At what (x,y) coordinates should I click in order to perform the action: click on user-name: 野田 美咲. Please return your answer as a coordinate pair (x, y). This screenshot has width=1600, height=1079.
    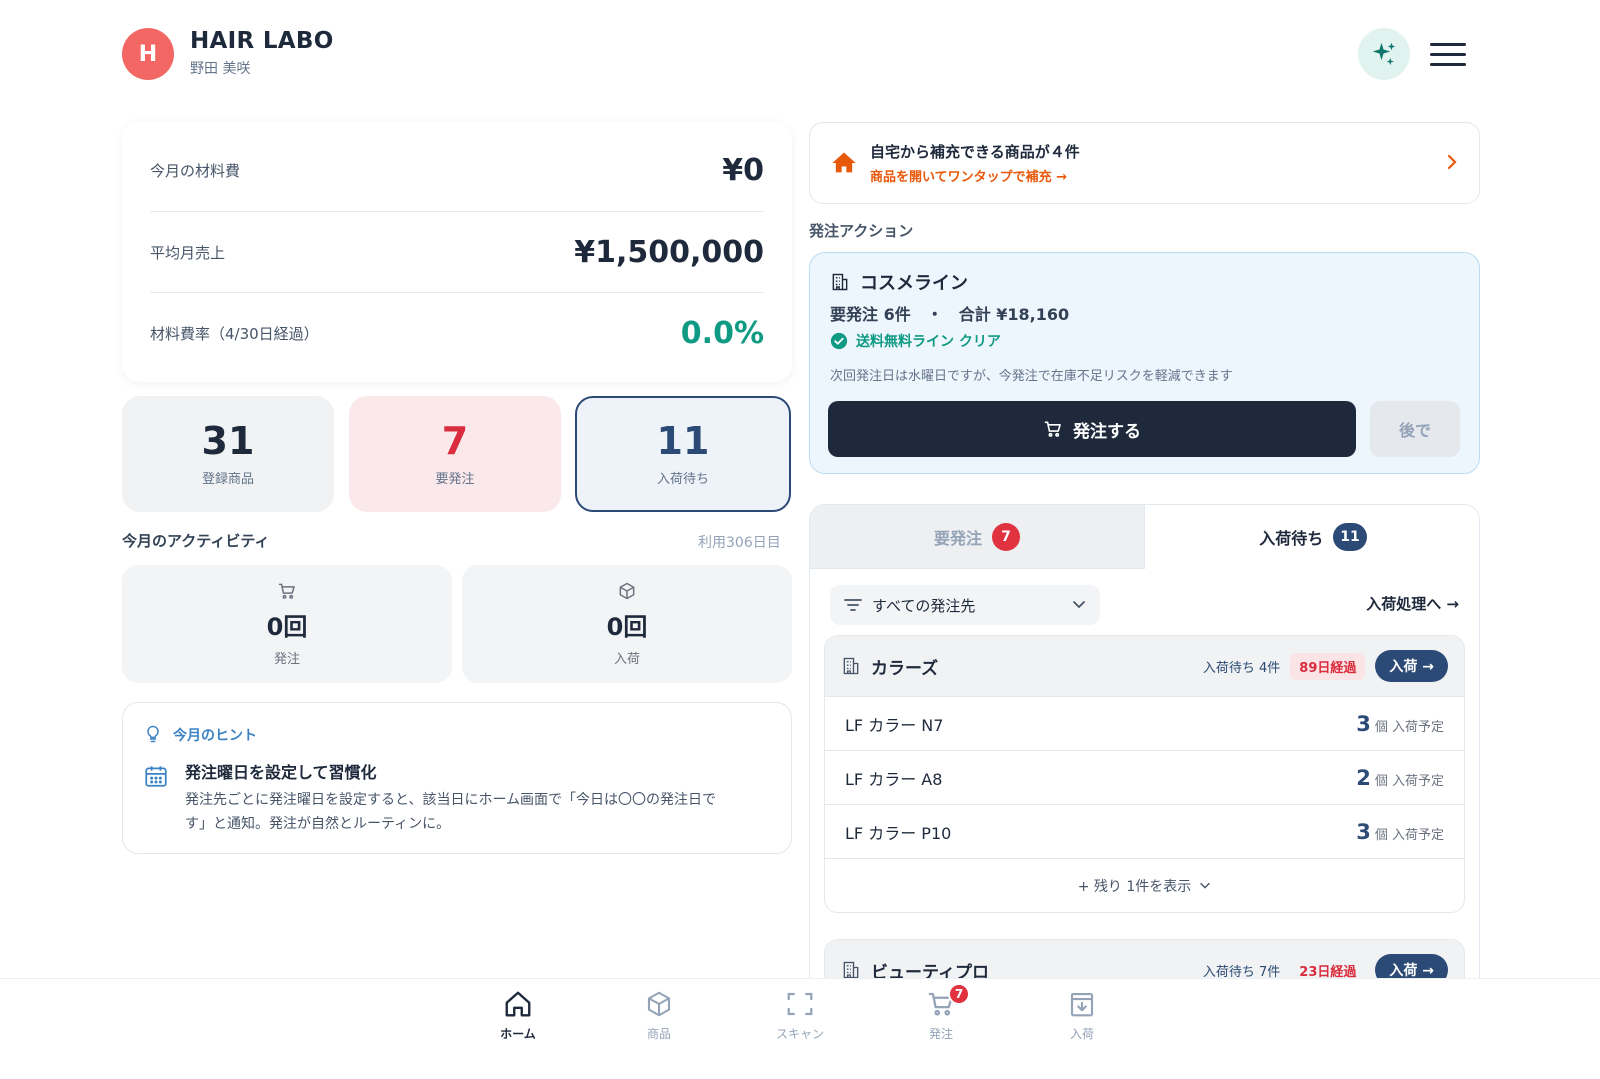
    Looking at the image, I should click on (220, 69).